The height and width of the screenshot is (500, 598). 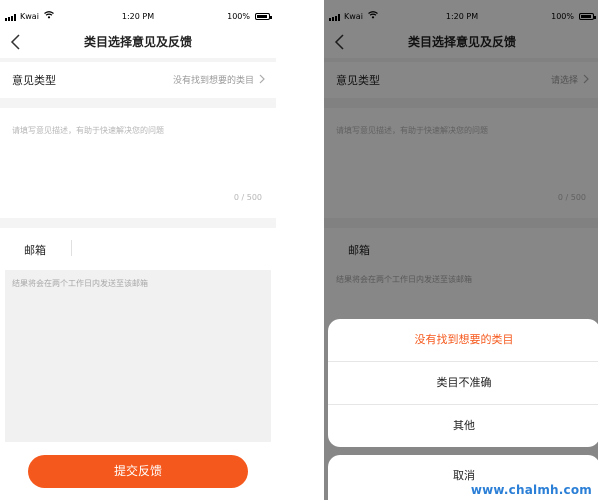 What do you see at coordinates (138, 80) in the screenshot?
I see `feedback-type-row: 意见类型 没有找到想要的类目` at bounding box center [138, 80].